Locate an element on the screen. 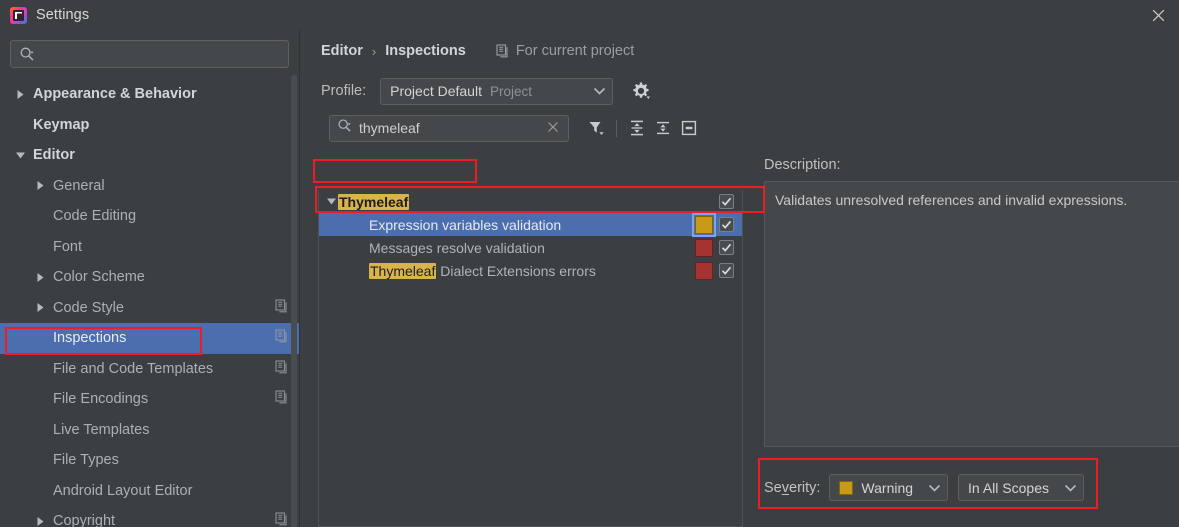 Image resolution: width=1179 pixels, height=527 pixels. sidebar-item-appearance-behavior: Appearance & Behavior is located at coordinates (149, 94).